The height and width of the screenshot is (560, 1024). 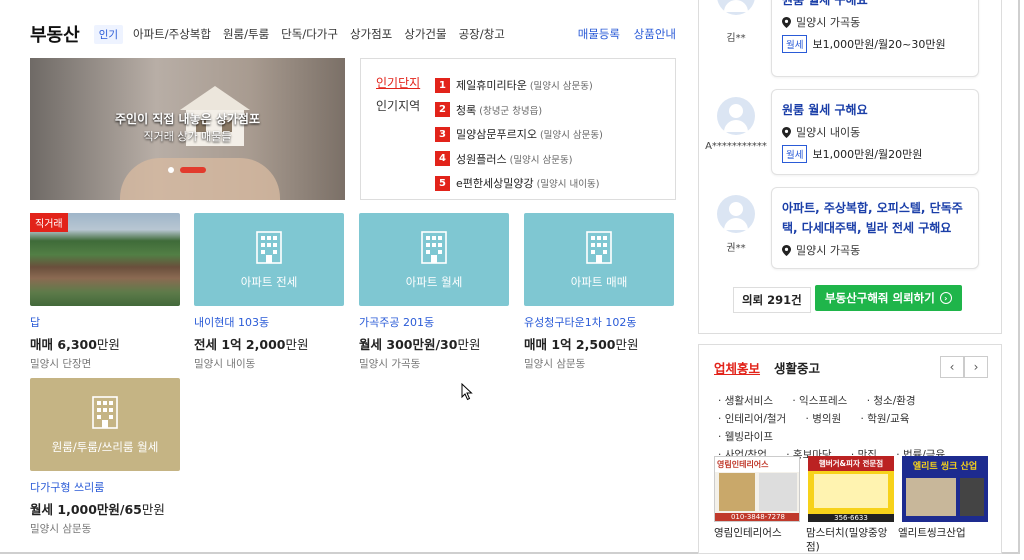 I want to click on request-location: 밀양시 내이동, so click(x=875, y=132).